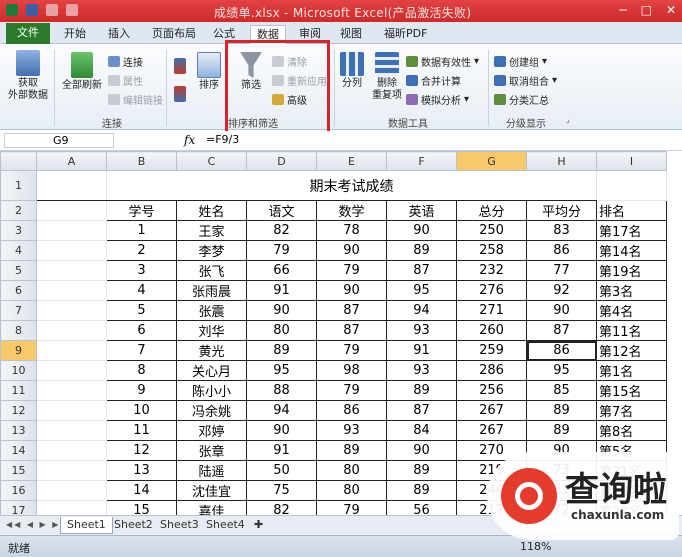 The width and height of the screenshot is (682, 557). What do you see at coordinates (561, 161) in the screenshot?
I see `column-header-h: H` at bounding box center [561, 161].